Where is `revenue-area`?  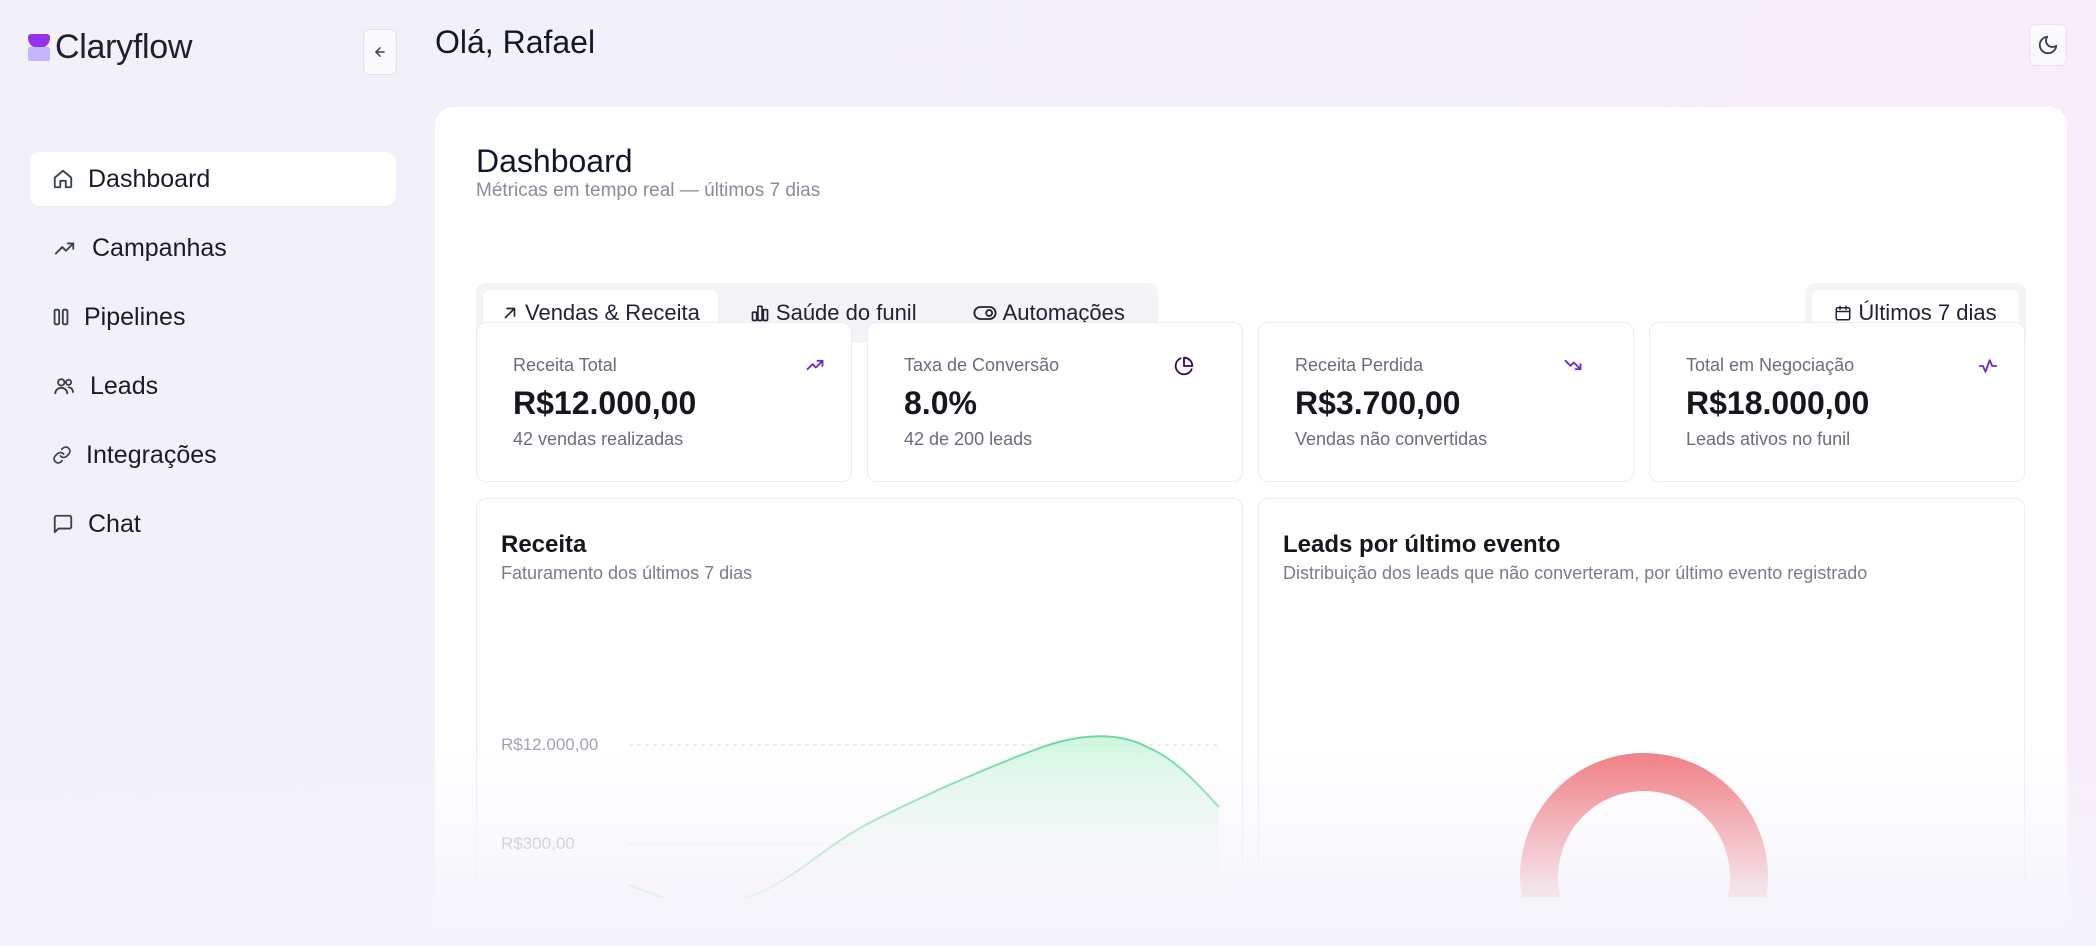 revenue-area is located at coordinates (924, 816).